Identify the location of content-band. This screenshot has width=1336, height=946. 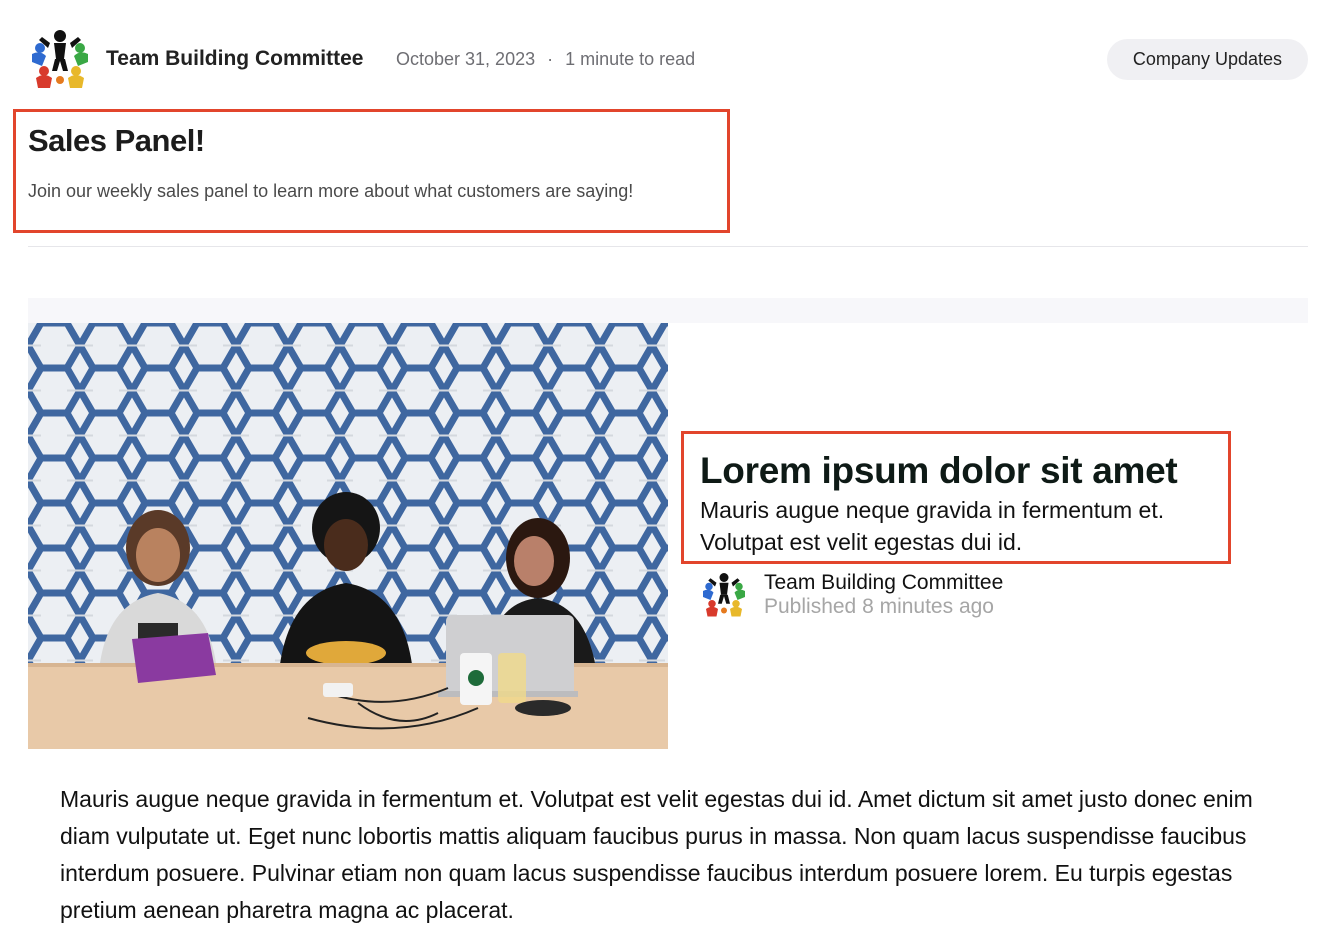
(668, 310).